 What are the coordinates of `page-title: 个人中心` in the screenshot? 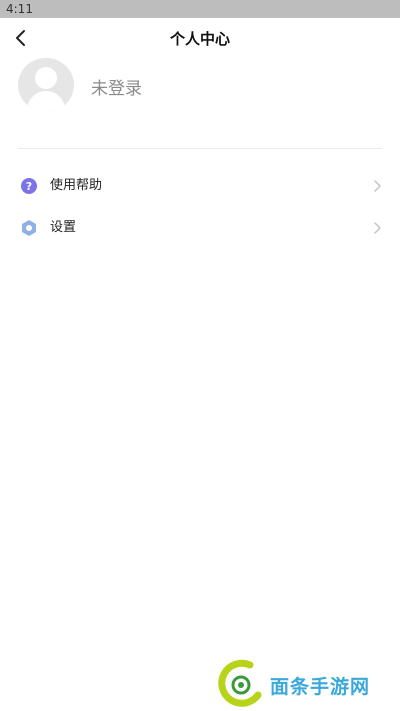 It's located at (199, 39).